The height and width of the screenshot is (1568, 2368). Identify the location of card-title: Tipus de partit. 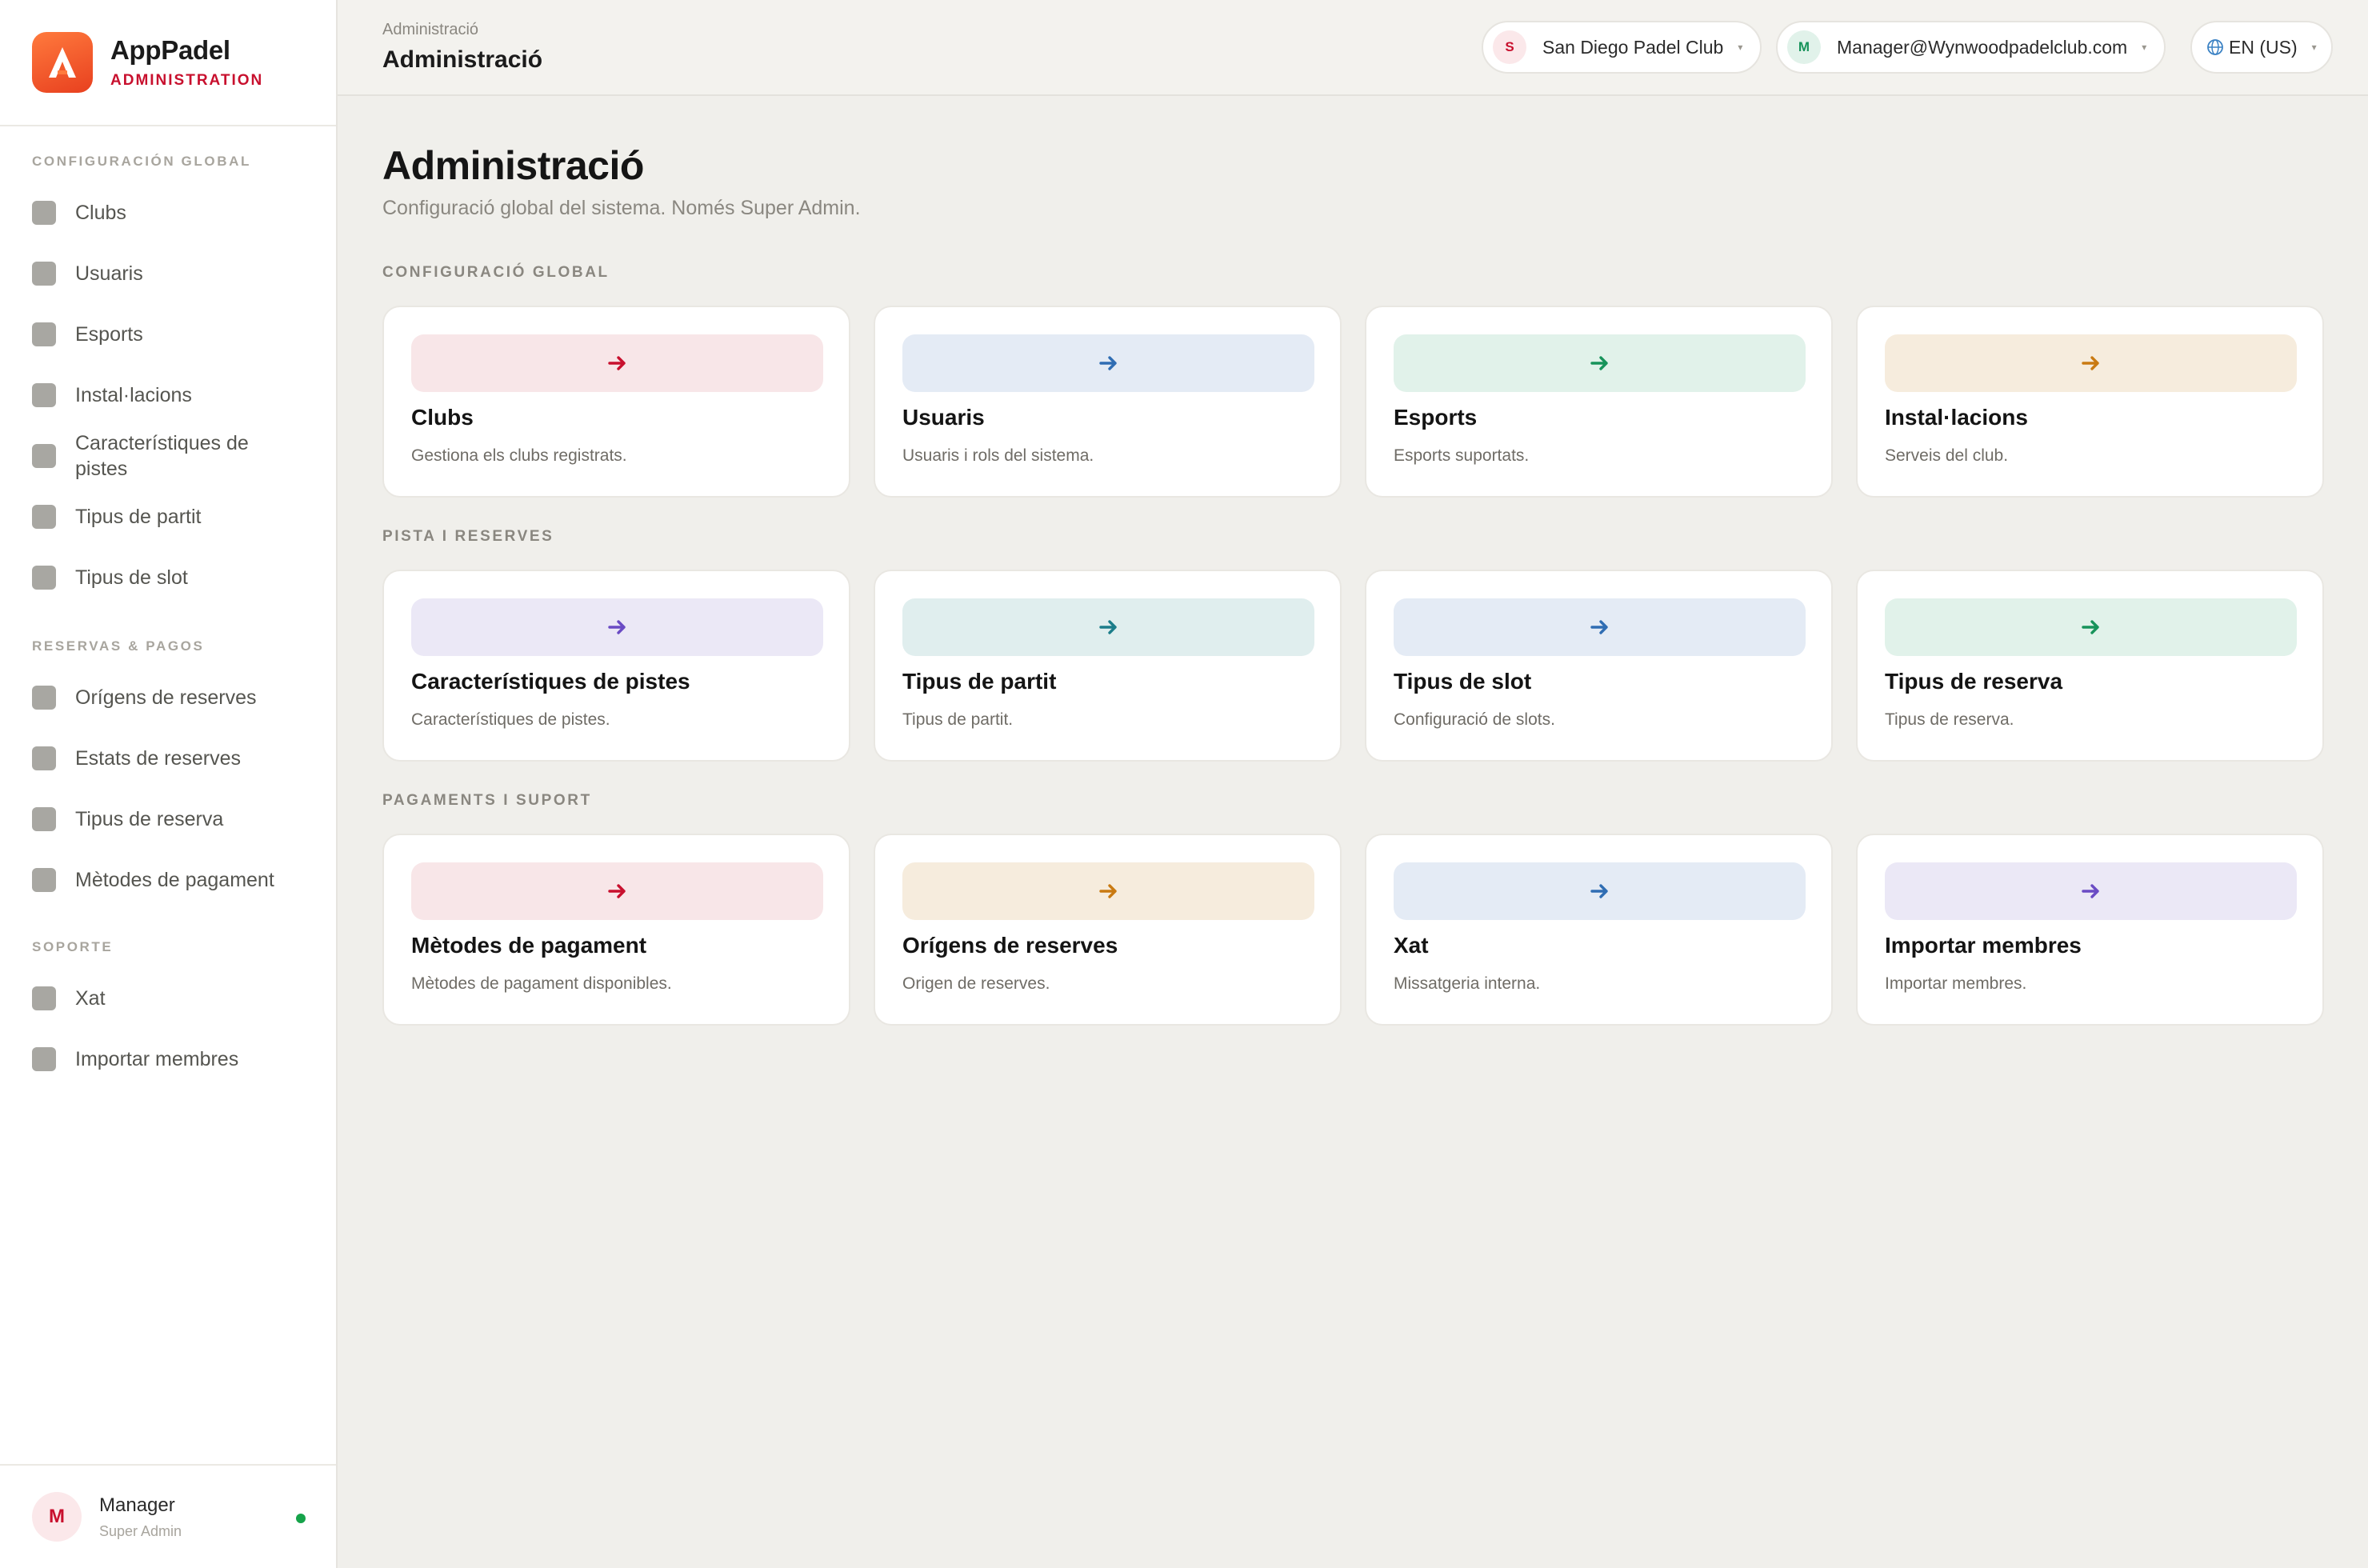
(979, 681).